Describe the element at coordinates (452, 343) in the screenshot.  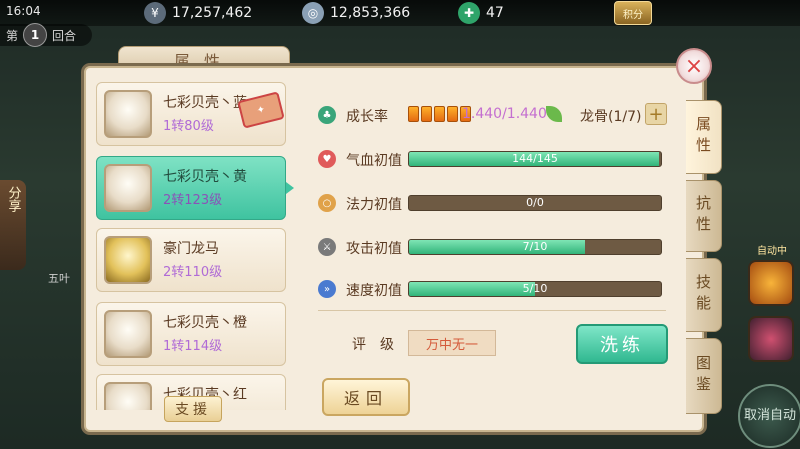
I see `rating-value: 万中无一` at that location.